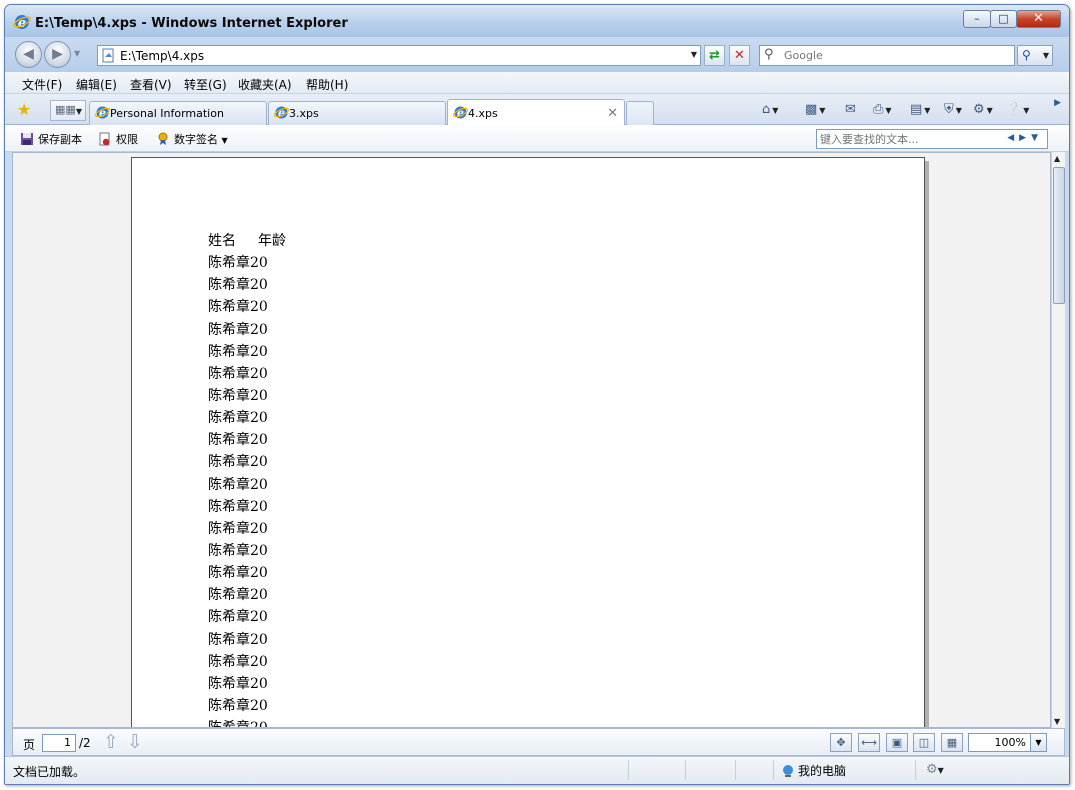  I want to click on security-zone: 我的电脑, so click(813, 770).